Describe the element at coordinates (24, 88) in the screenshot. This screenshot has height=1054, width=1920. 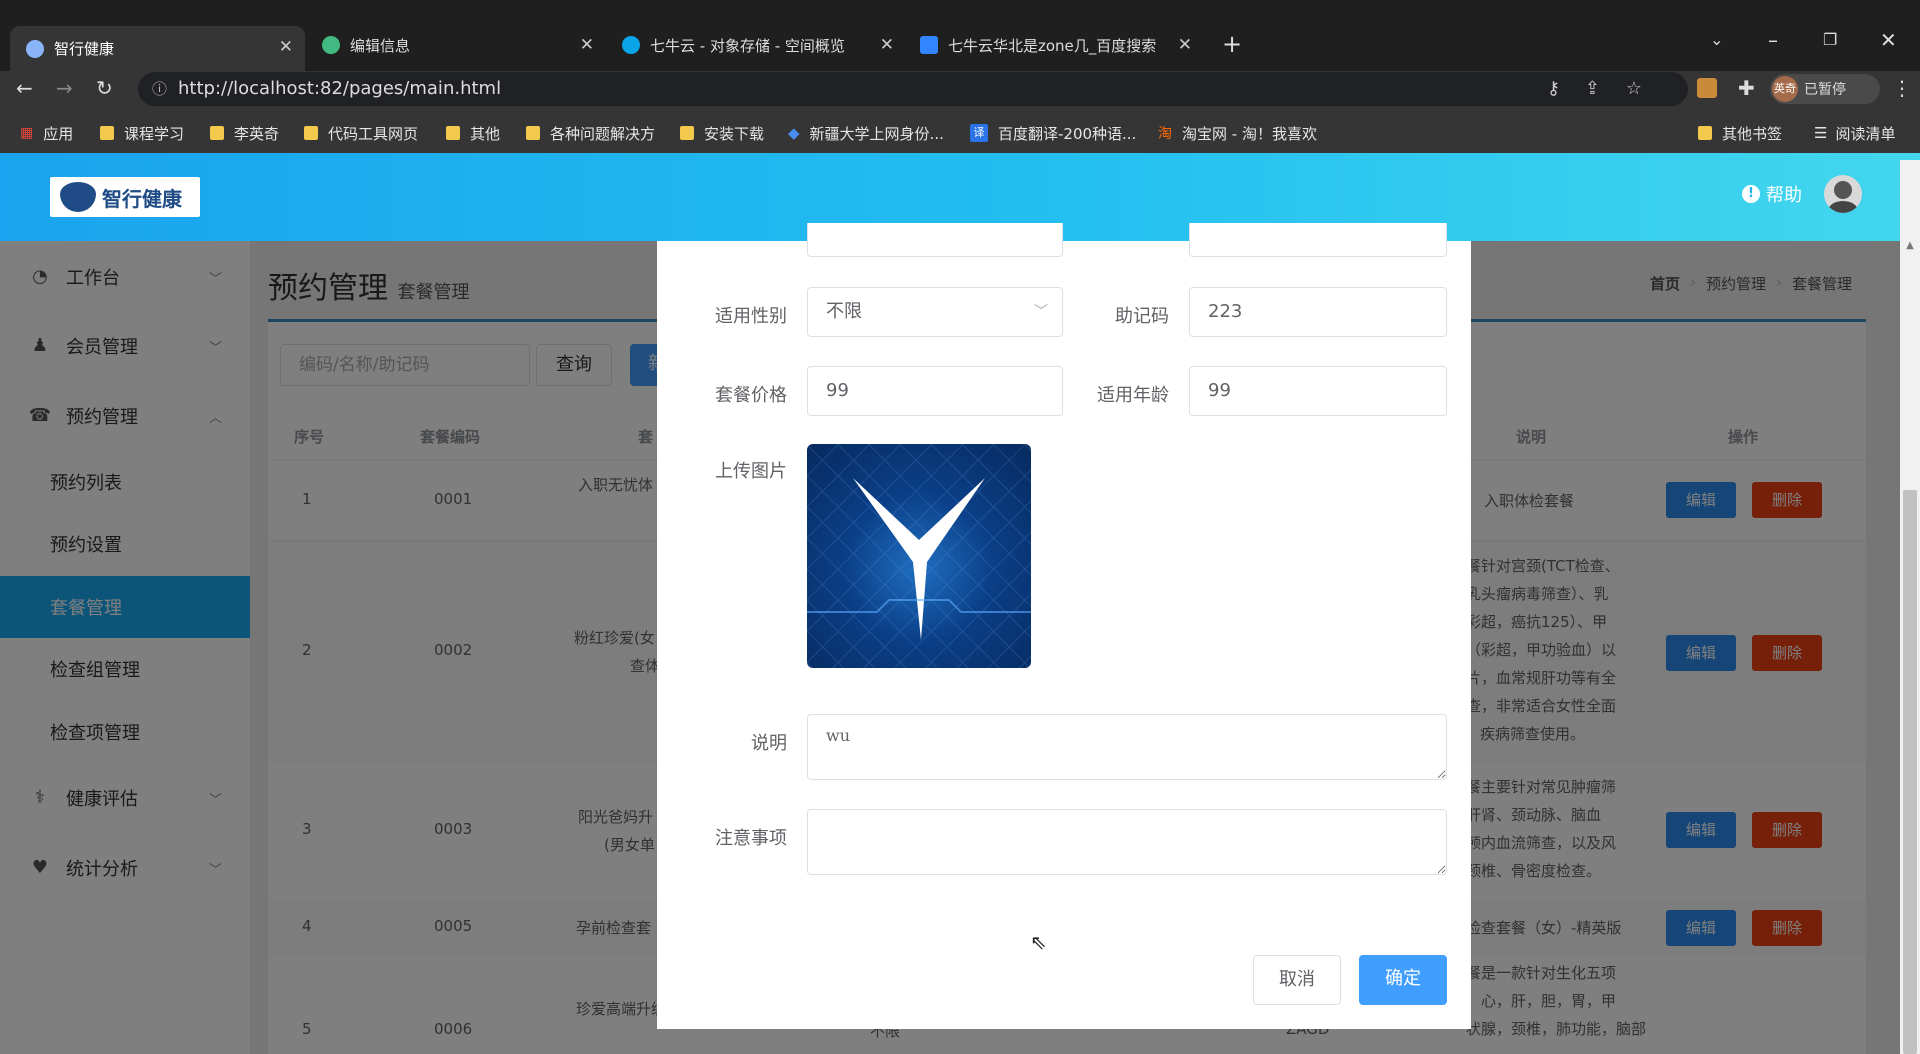
I see `back-icon: ←` at that location.